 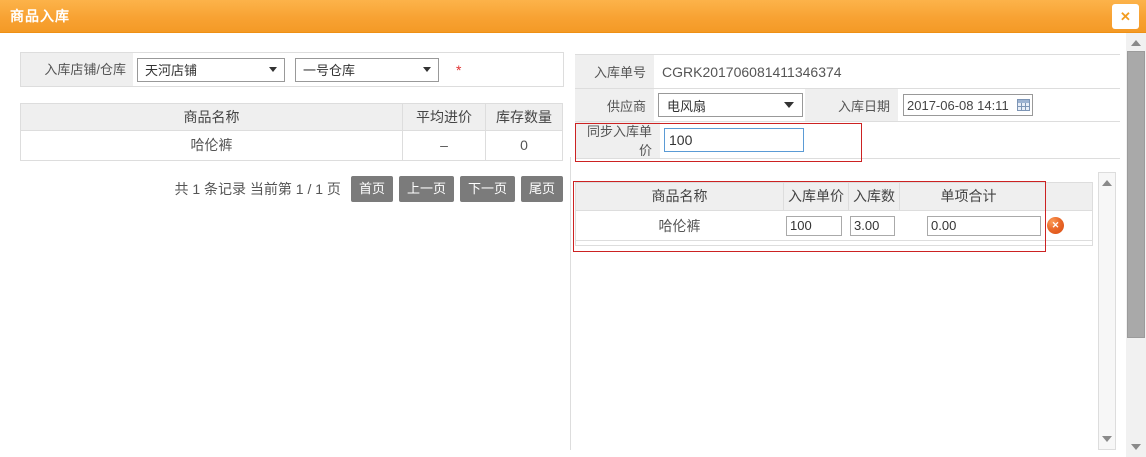 What do you see at coordinates (815, 196) in the screenshot?
I see `column-header-unit-price: 入库单价` at bounding box center [815, 196].